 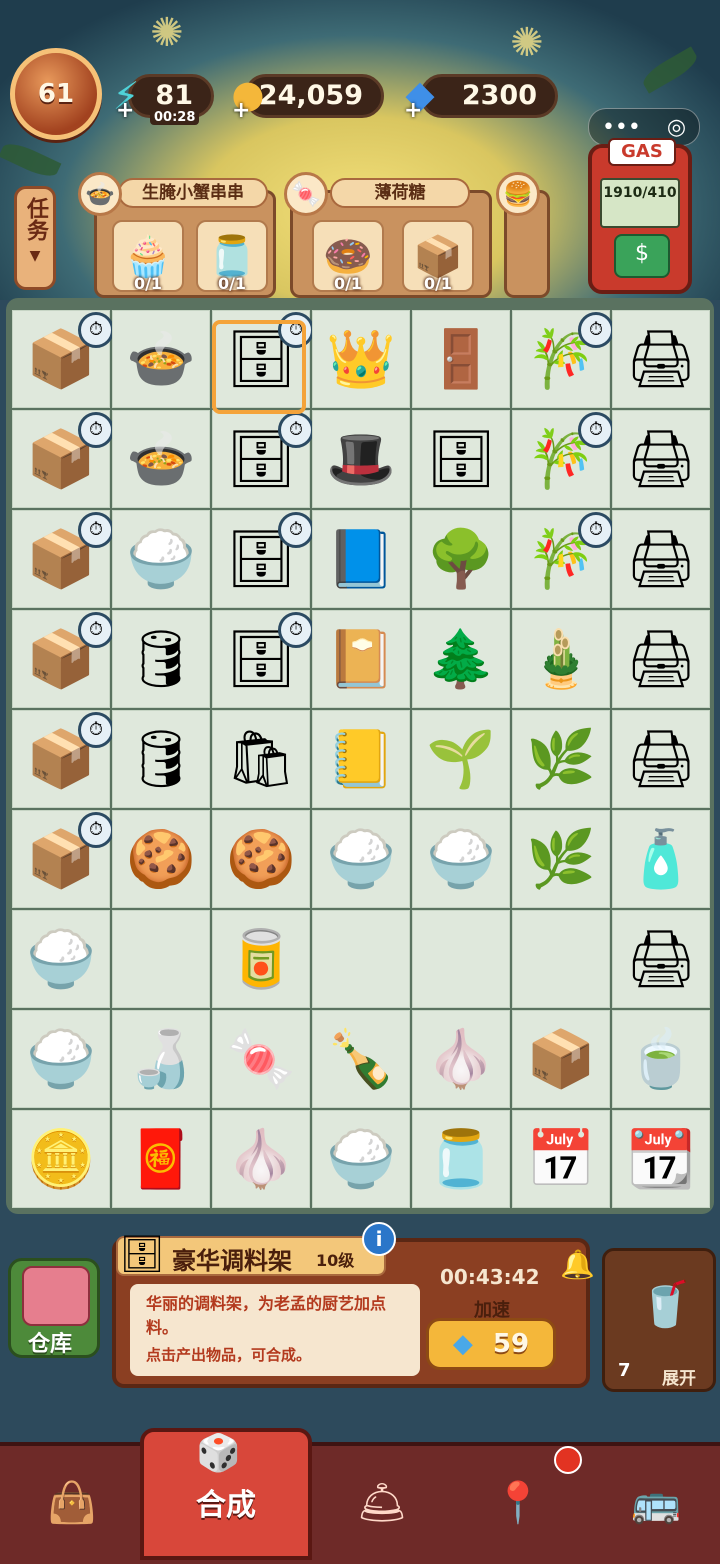 I want to click on info-icon: i, so click(x=379, y=1239).